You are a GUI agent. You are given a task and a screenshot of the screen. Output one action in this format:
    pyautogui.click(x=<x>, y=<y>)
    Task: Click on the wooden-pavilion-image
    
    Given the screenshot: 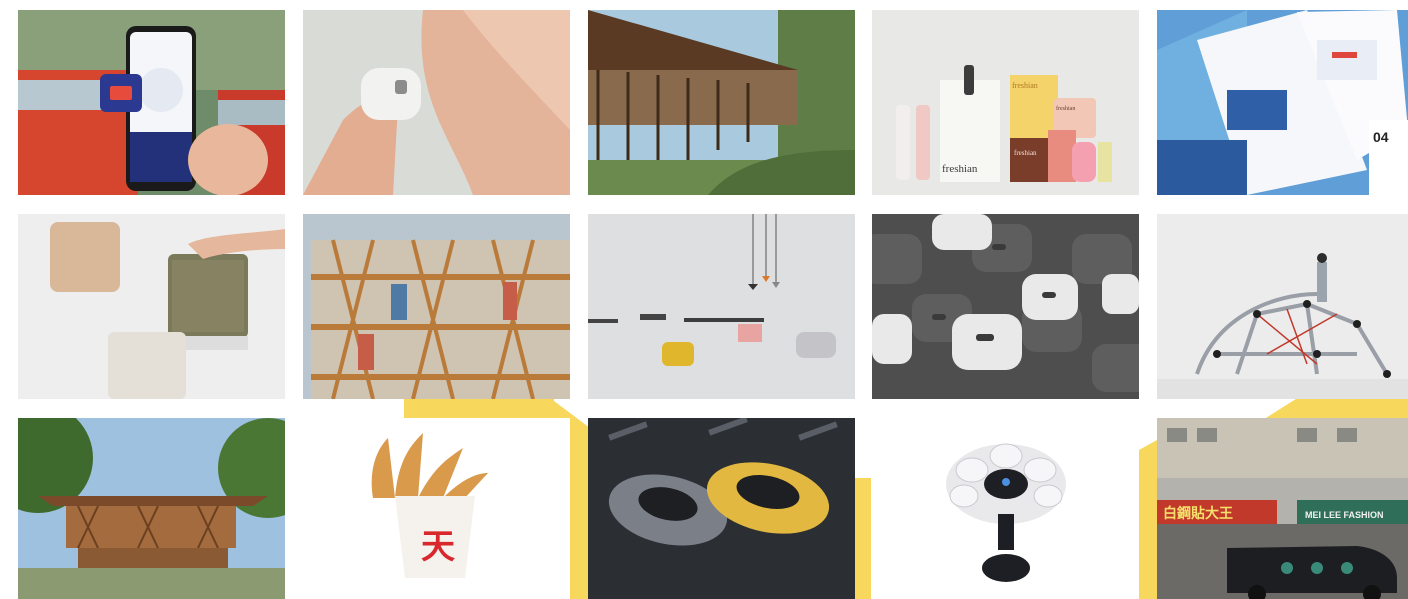 What is the action you would take?
    pyautogui.click(x=151, y=508)
    